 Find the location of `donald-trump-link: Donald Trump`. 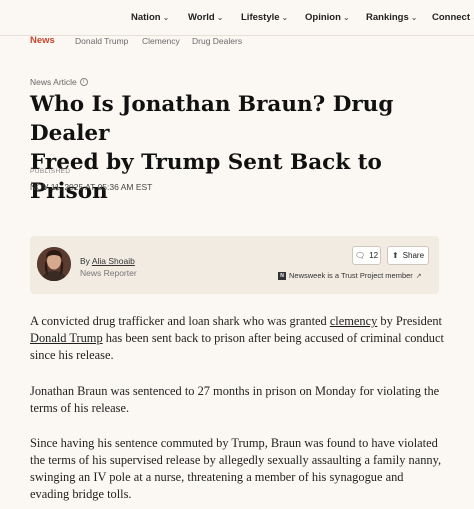

donald-trump-link: Donald Trump is located at coordinates (66, 338).